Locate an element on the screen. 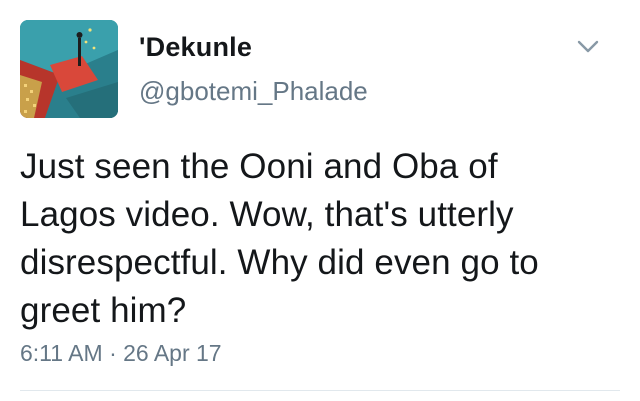 Image resolution: width=640 pixels, height=401 pixels. tweet-text-line: Lagos video. Wow, that's utterly is located at coordinates (267, 214).